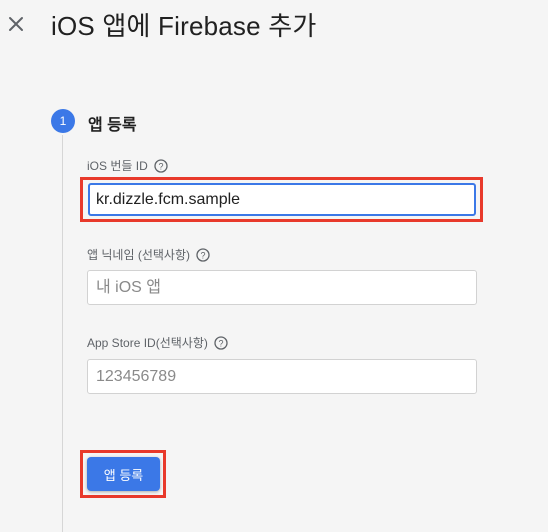 This screenshot has width=548, height=532. Describe the element at coordinates (63, 121) in the screenshot. I see `step-number-badge: 1` at that location.